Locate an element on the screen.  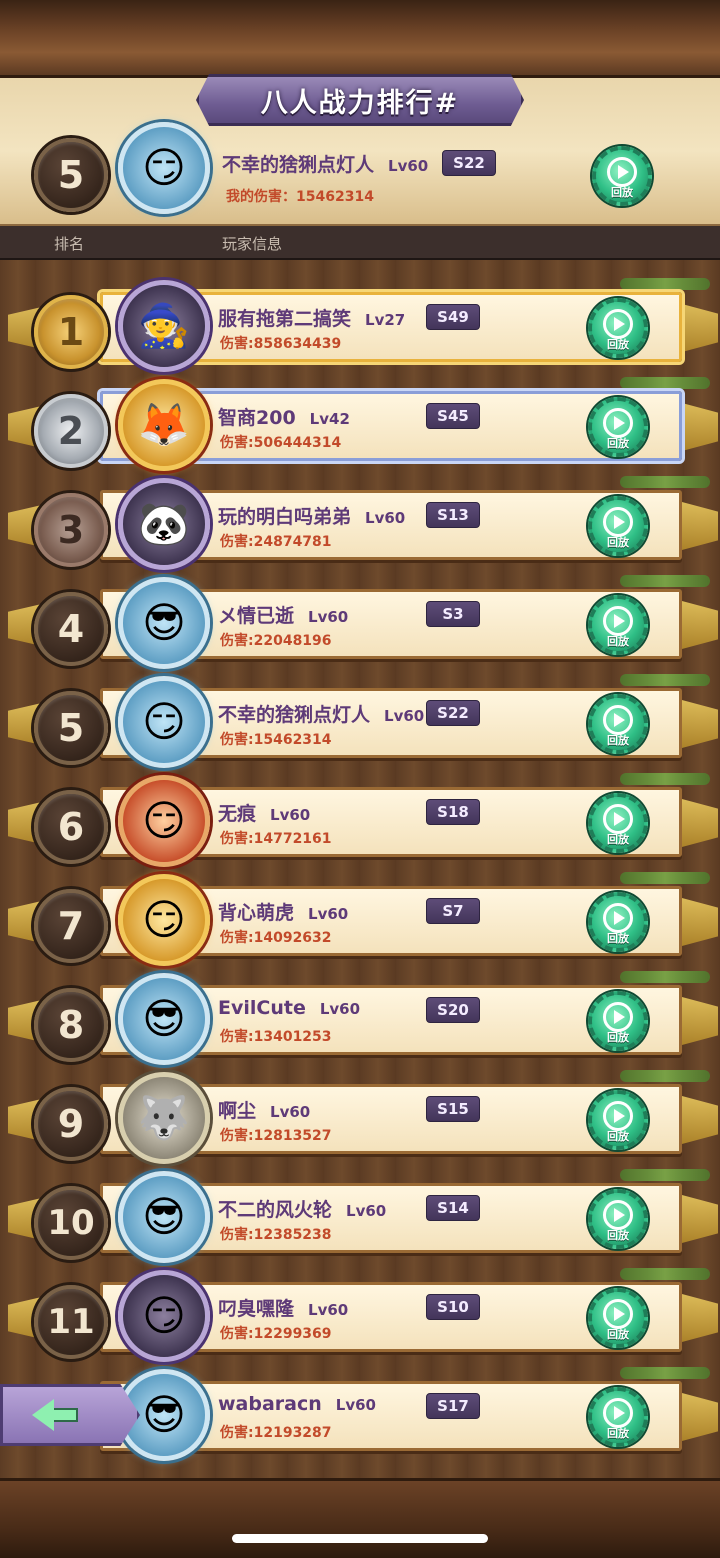
hero-avatar-icon: 😎 is located at coordinates (164, 1414).